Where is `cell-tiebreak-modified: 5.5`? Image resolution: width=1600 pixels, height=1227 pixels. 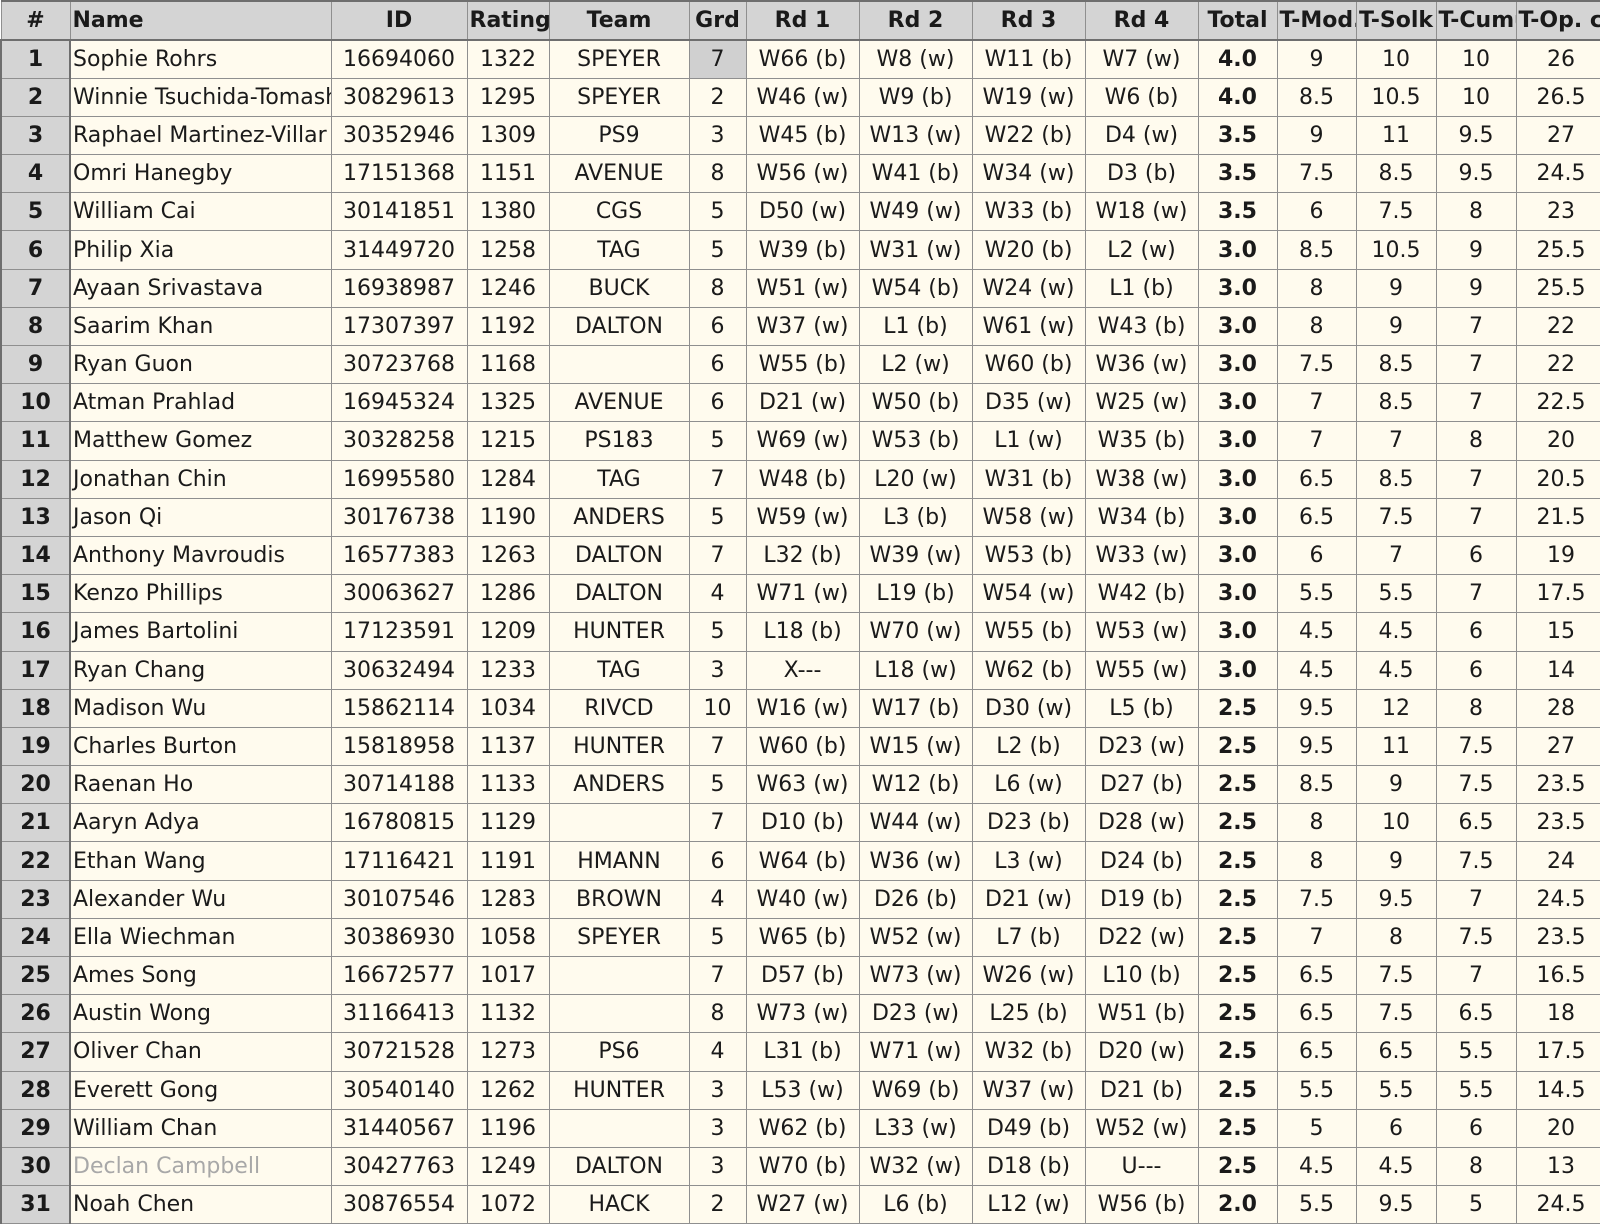 cell-tiebreak-modified: 5.5 is located at coordinates (1316, 1205).